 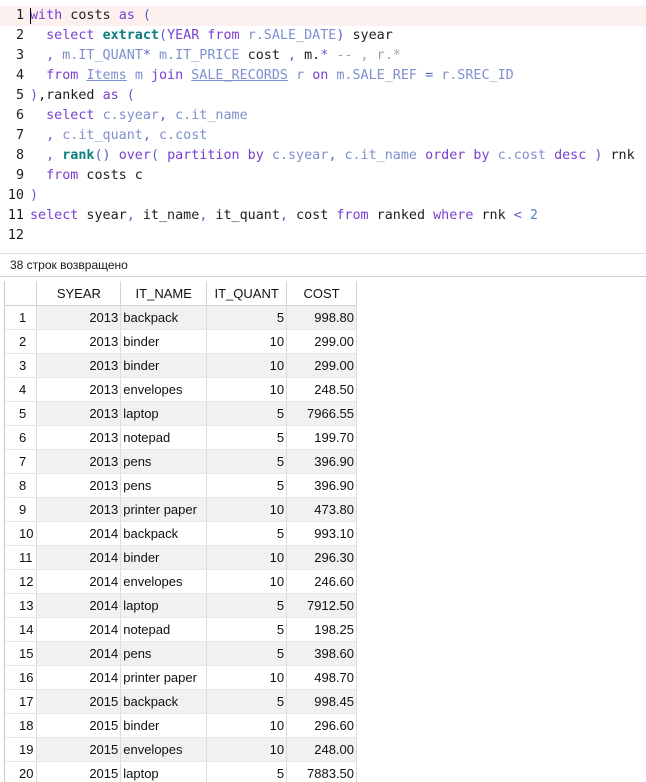 I want to click on column-header-cost: COST, so click(x=321, y=293).